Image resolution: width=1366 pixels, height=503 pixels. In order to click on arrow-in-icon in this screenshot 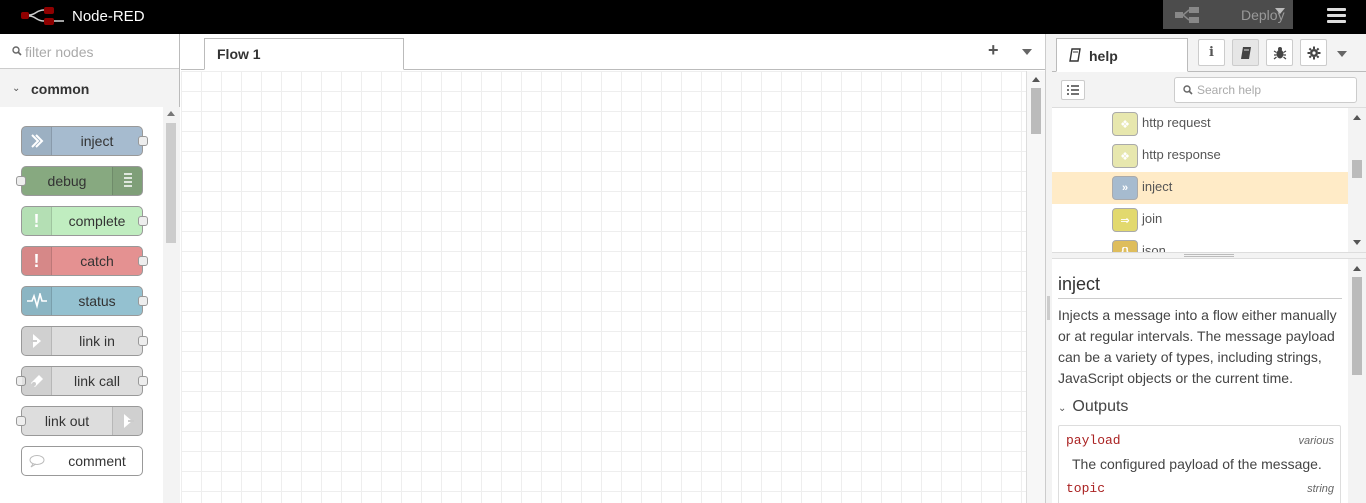, I will do `click(37, 141)`.